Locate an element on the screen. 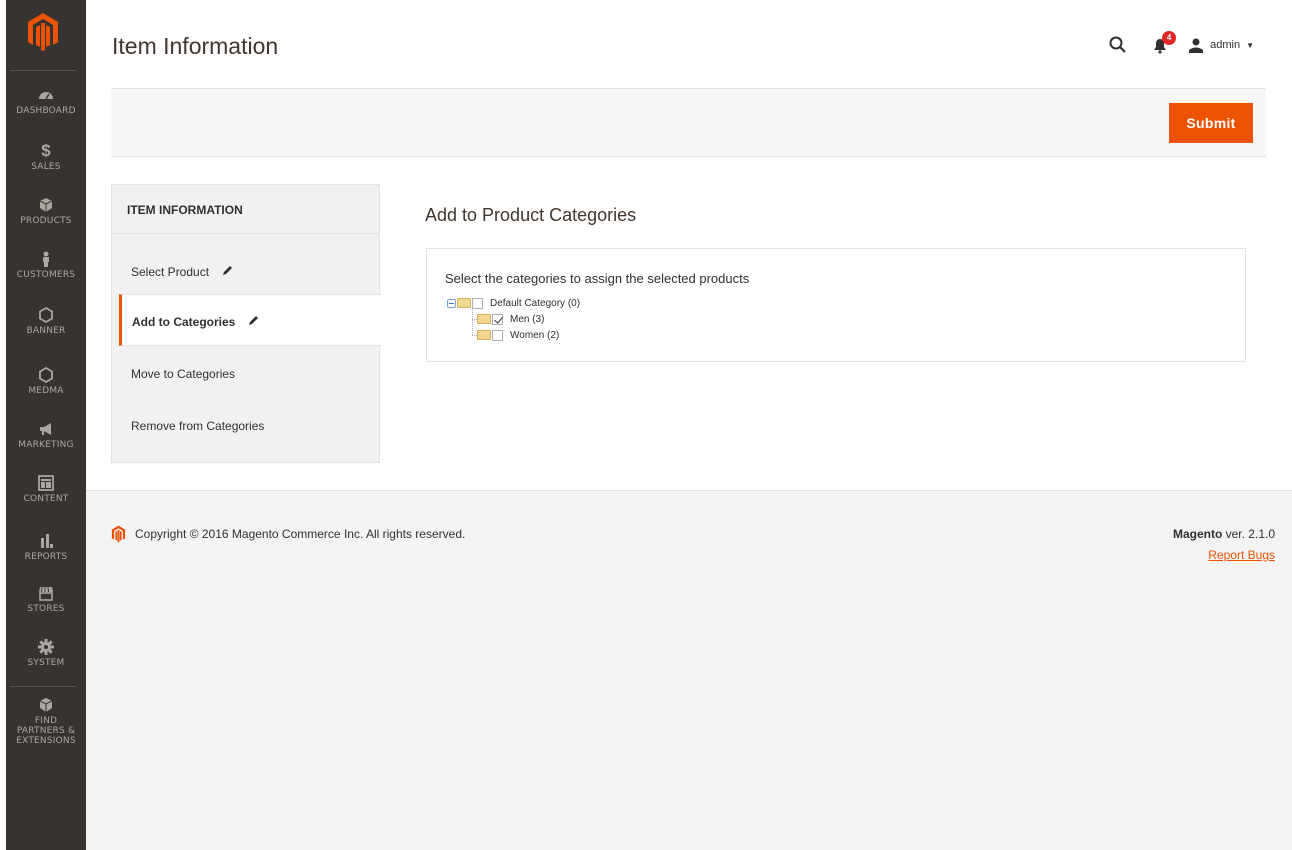 The image size is (1292, 850). tab-move-to-categories: Move to Categories is located at coordinates (245, 373).